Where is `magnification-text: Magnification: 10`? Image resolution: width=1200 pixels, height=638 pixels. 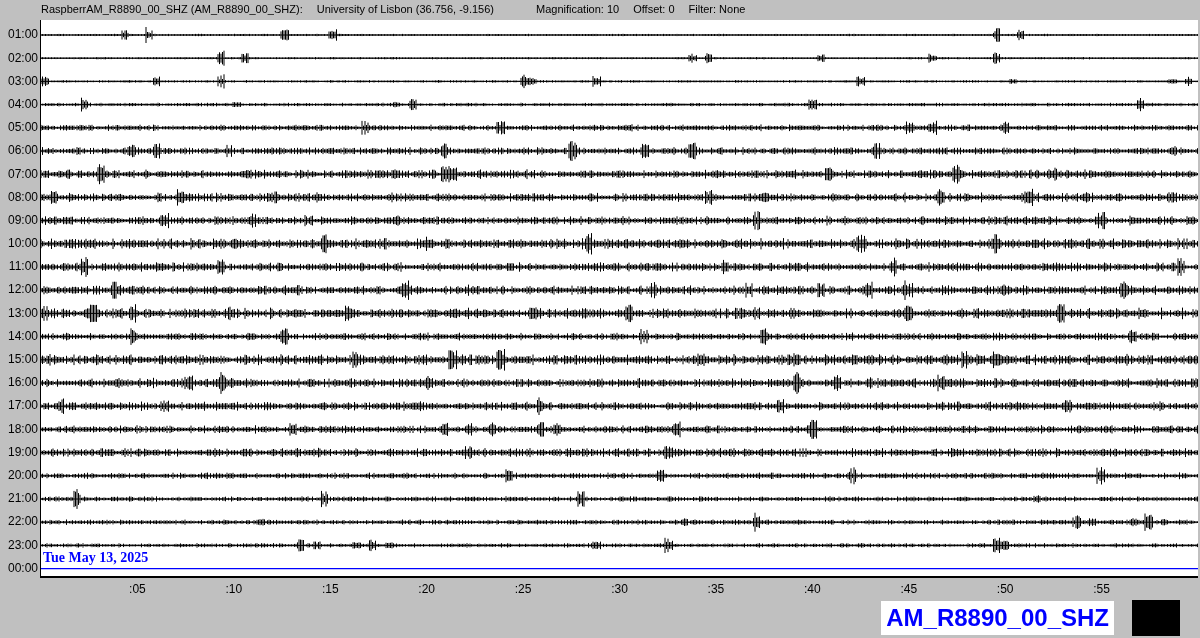
magnification-text: Magnification: 10 is located at coordinates (578, 9).